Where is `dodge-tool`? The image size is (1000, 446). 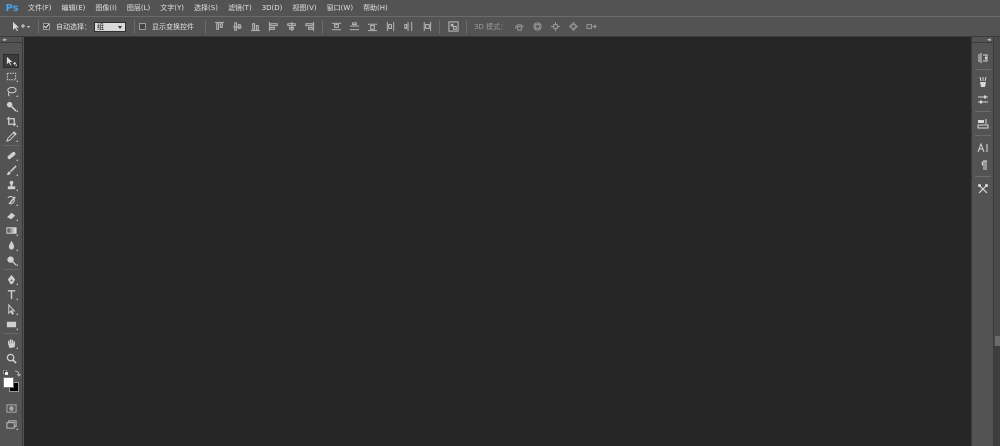 dodge-tool is located at coordinates (11, 260).